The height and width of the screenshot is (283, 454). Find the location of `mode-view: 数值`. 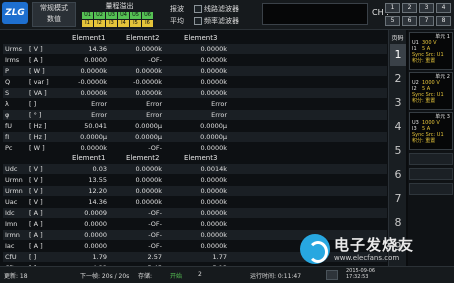

mode-view: 数值 is located at coordinates (54, 19).